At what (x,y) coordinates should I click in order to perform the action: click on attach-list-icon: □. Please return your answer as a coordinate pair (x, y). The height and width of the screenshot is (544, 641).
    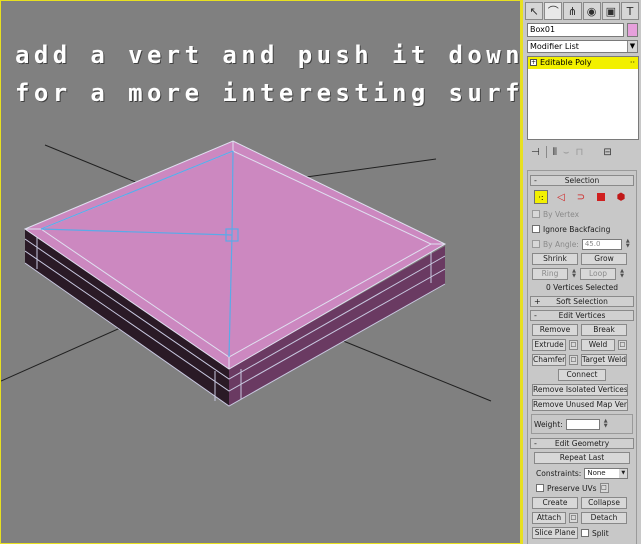
    Looking at the image, I should click on (573, 518).